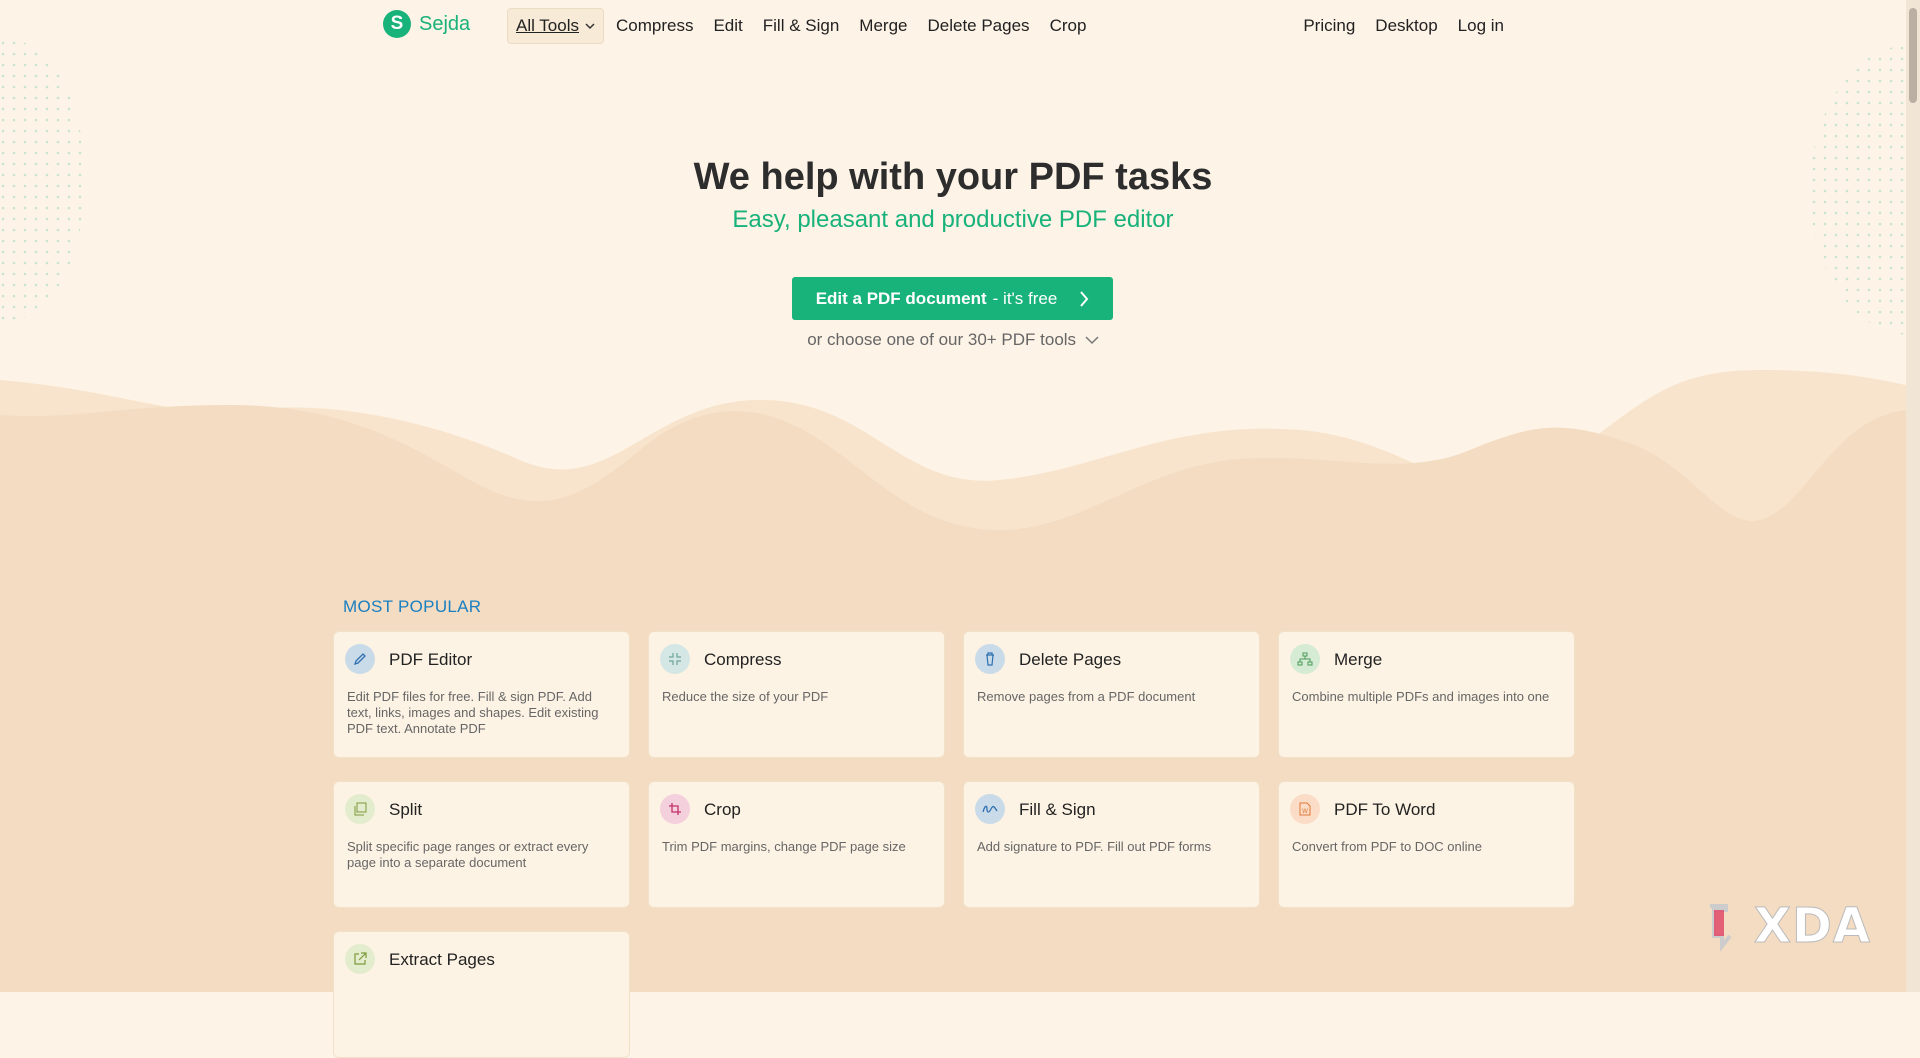 This screenshot has width=1920, height=1058. Describe the element at coordinates (745, 696) in the screenshot. I see `card-desc: Reduce the size of your PDF` at that location.